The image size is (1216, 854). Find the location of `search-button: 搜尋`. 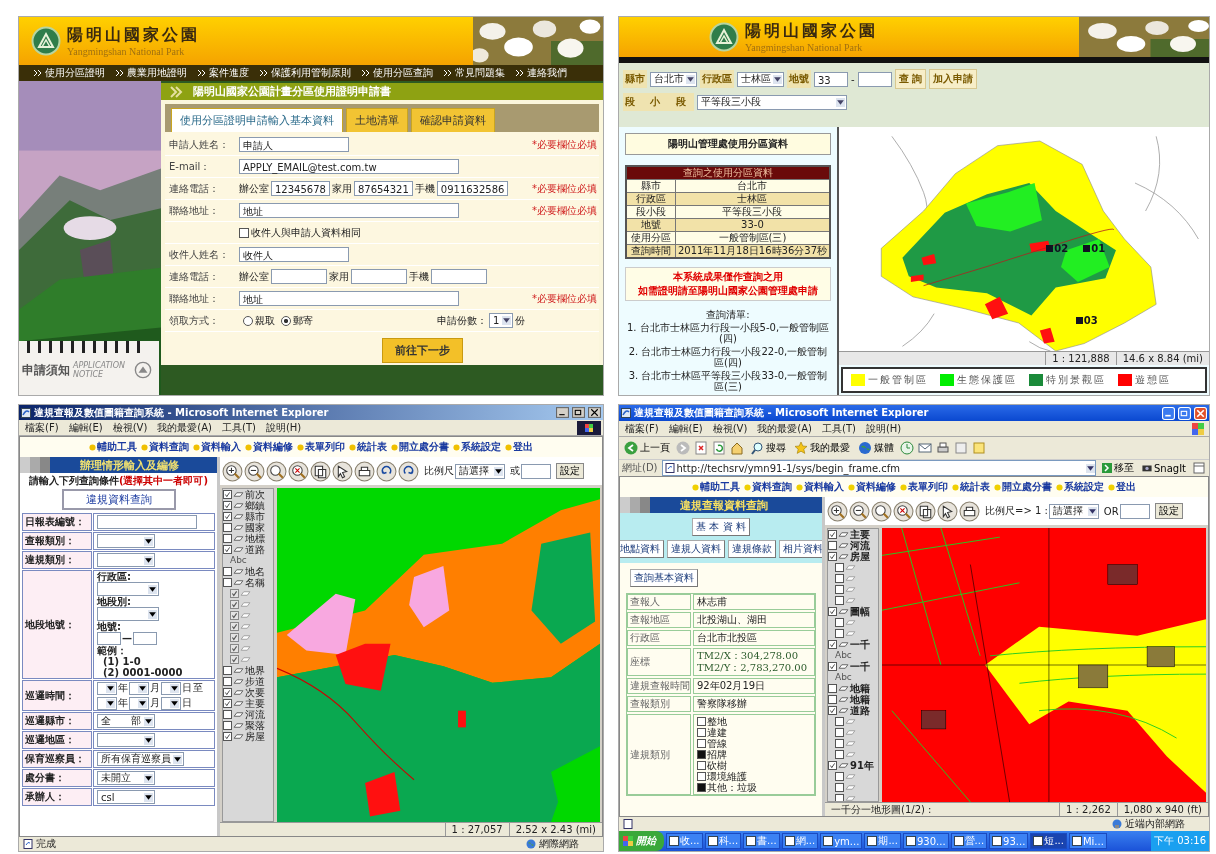

search-button: 搜尋 is located at coordinates (768, 448).